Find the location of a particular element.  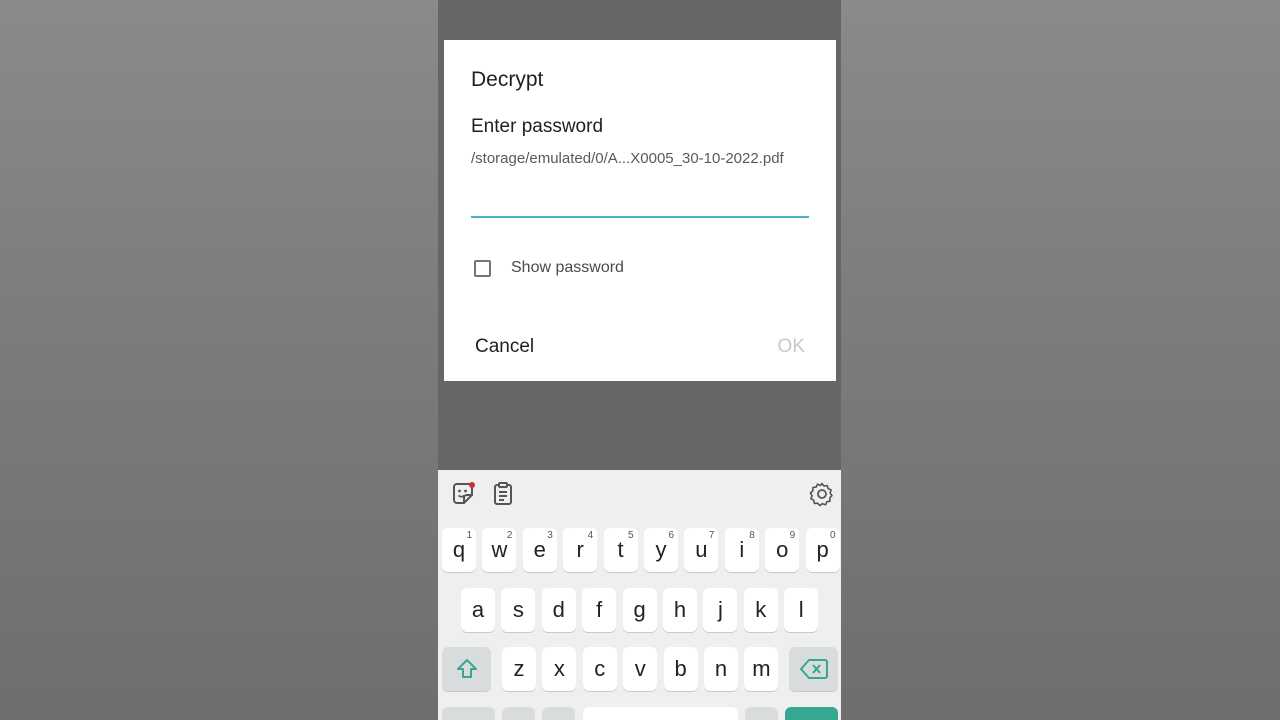

key-label: g is located at coordinates (639, 609).